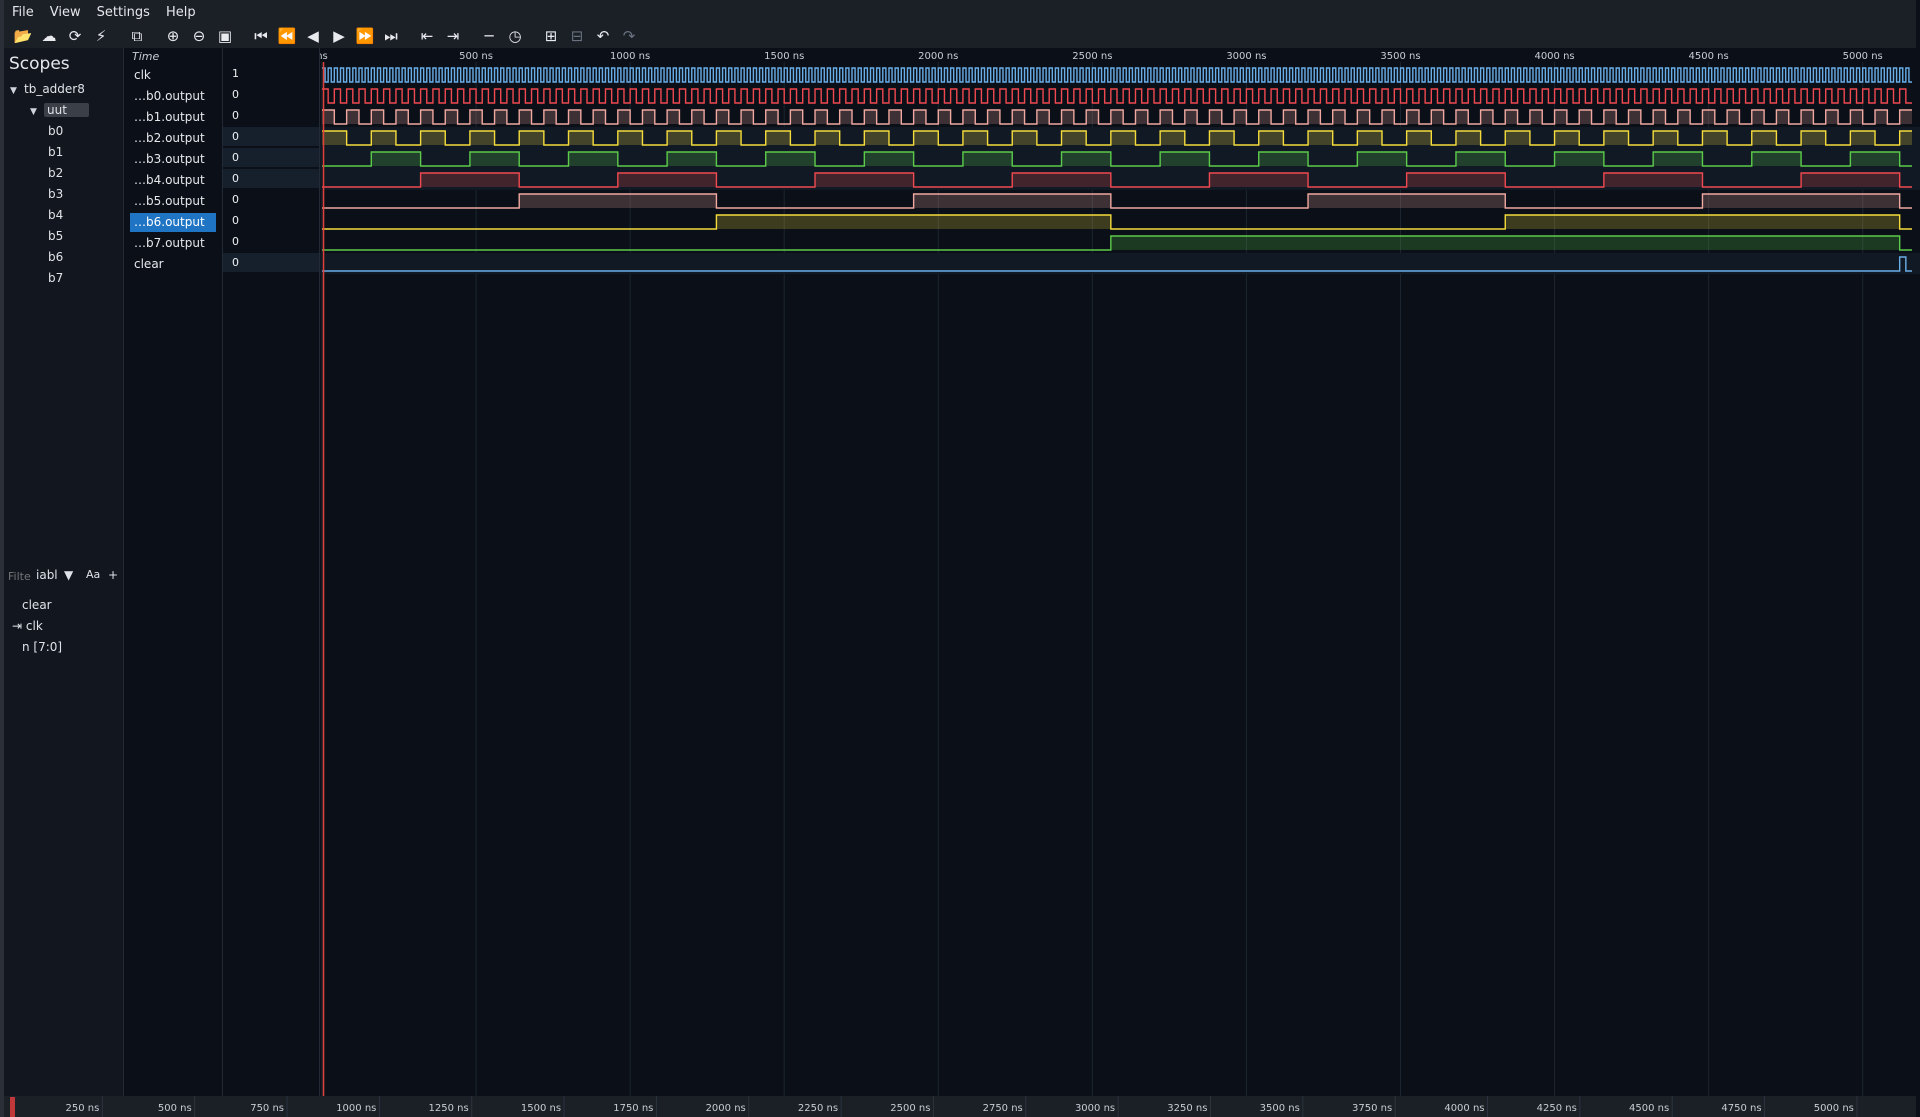  I want to click on scope-item-b0: b0, so click(55, 131).